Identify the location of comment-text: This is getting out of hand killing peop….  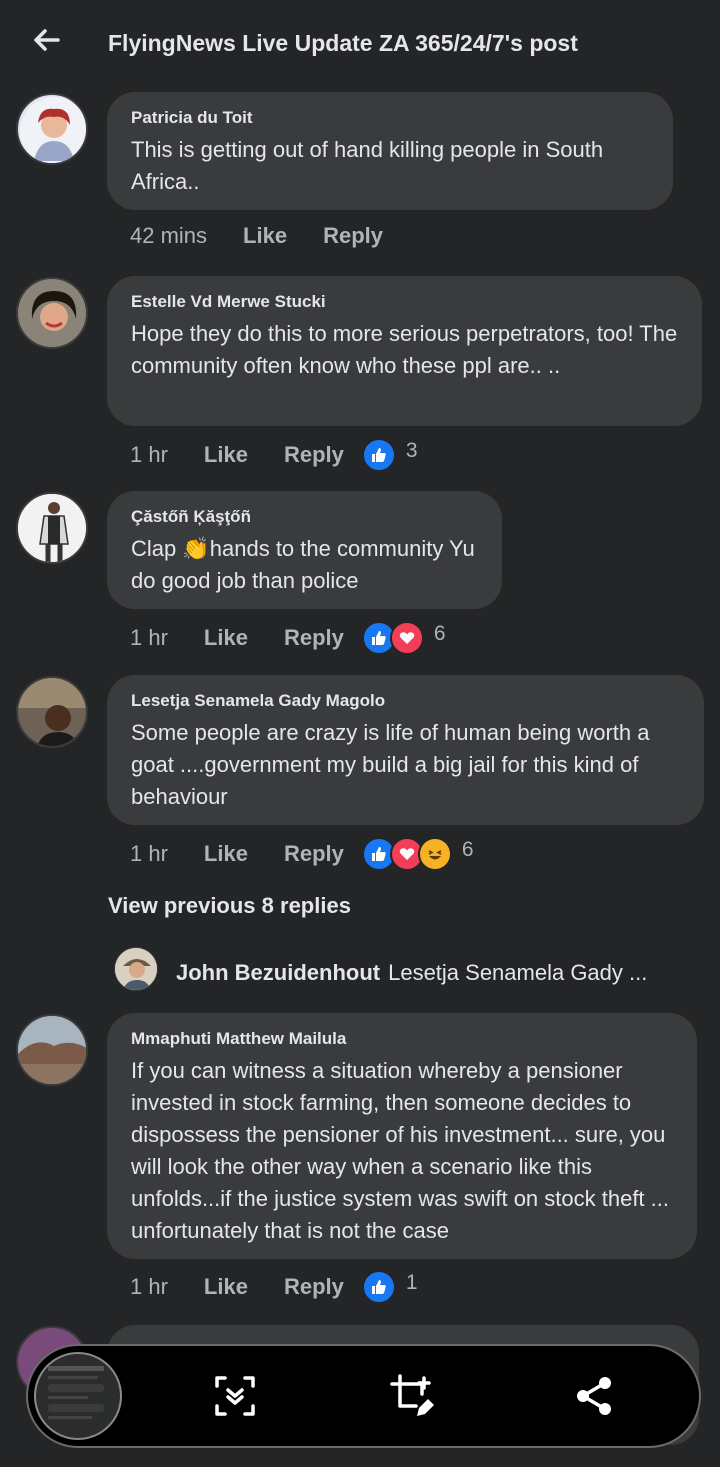
(367, 165).